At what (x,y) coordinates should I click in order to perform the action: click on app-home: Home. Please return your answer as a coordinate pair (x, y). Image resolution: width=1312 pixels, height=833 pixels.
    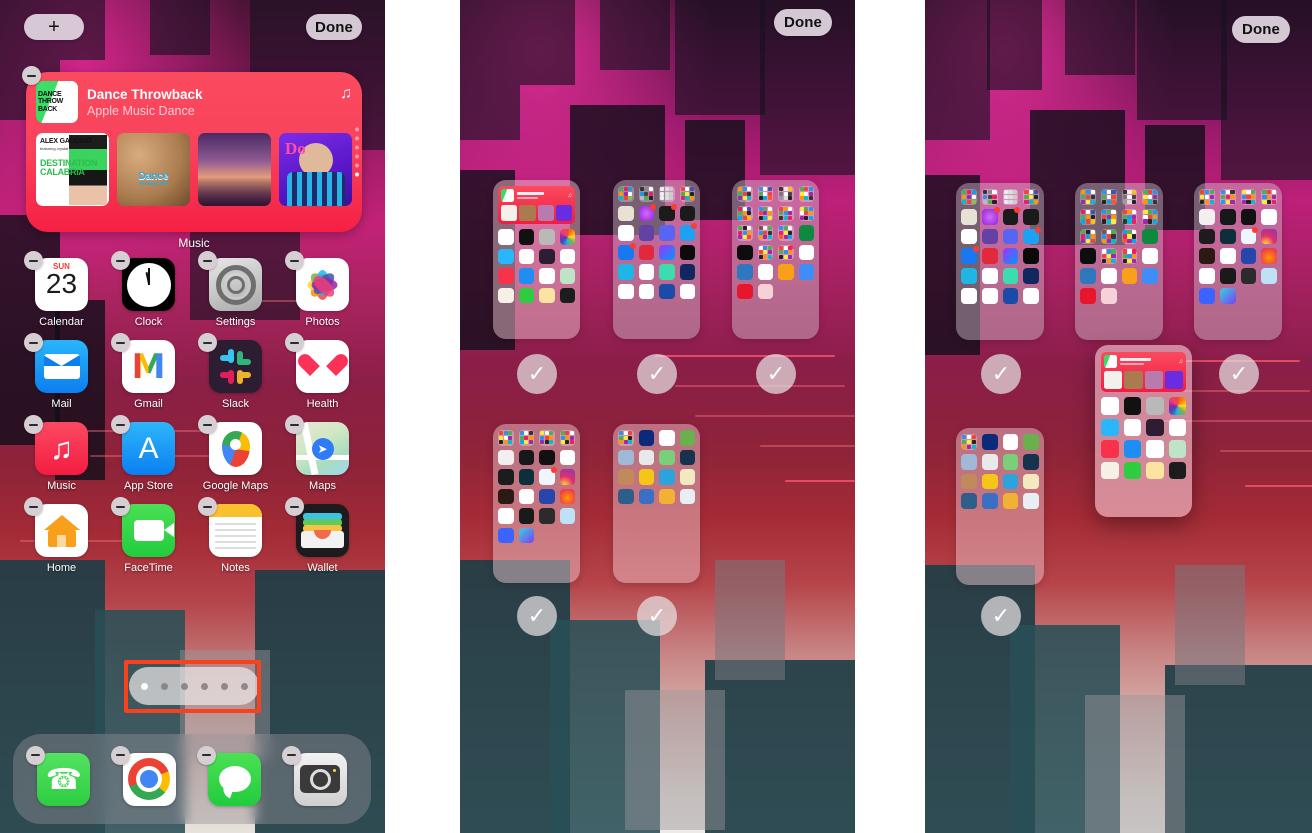
    Looking at the image, I should click on (61, 535).